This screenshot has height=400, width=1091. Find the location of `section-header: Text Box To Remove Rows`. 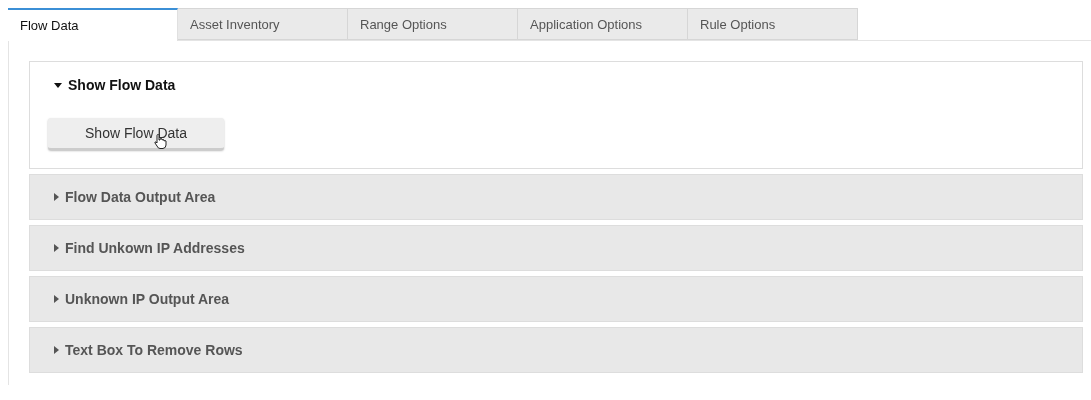

section-header: Text Box To Remove Rows is located at coordinates (556, 350).